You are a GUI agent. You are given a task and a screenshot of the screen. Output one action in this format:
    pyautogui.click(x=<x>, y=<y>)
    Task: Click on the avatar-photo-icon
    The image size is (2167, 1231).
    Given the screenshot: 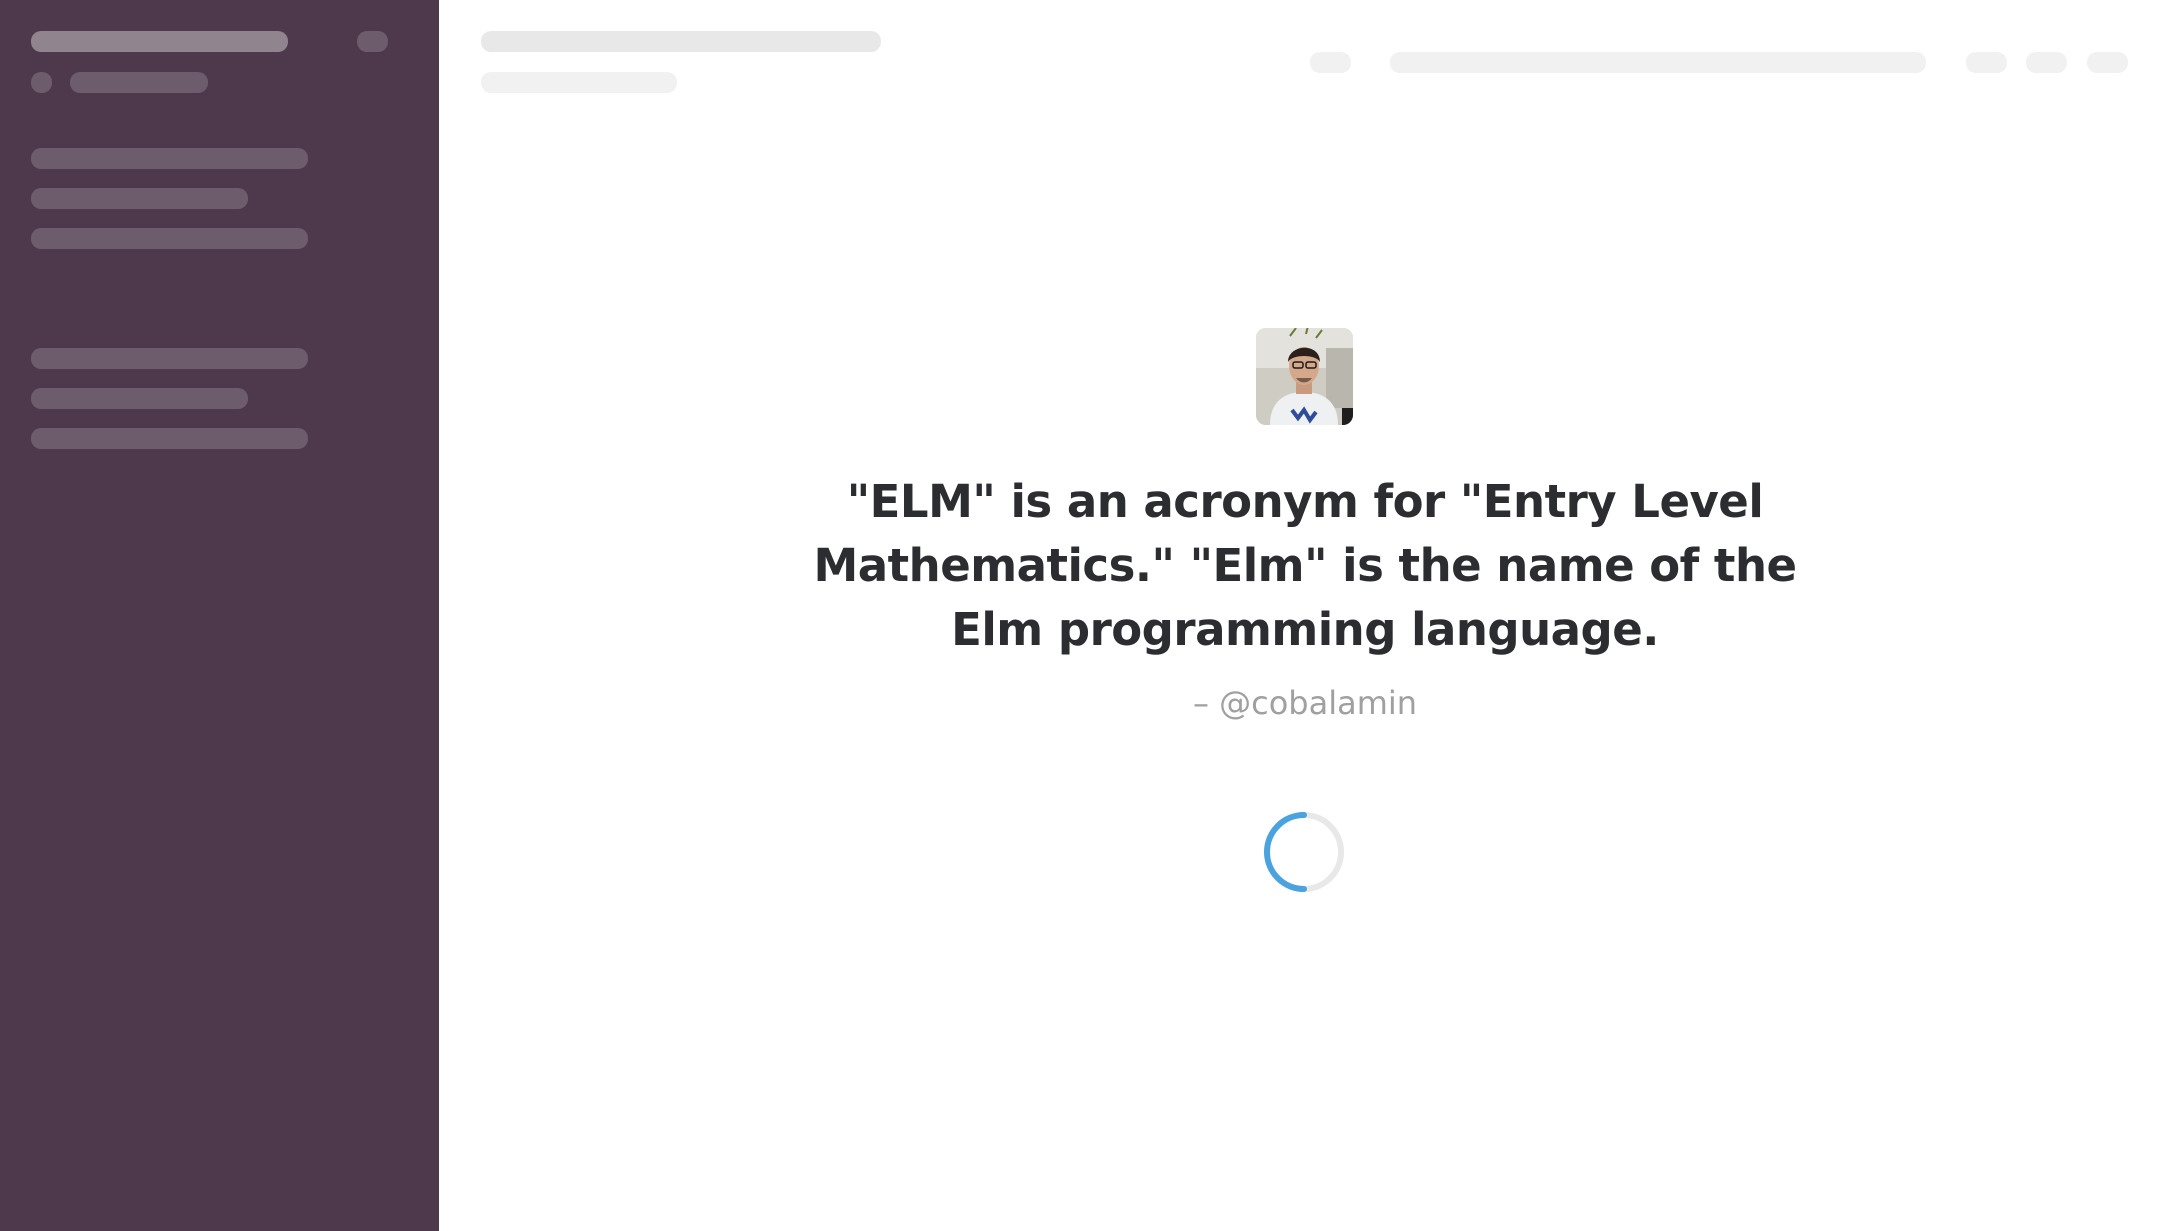 What is the action you would take?
    pyautogui.click(x=1304, y=376)
    